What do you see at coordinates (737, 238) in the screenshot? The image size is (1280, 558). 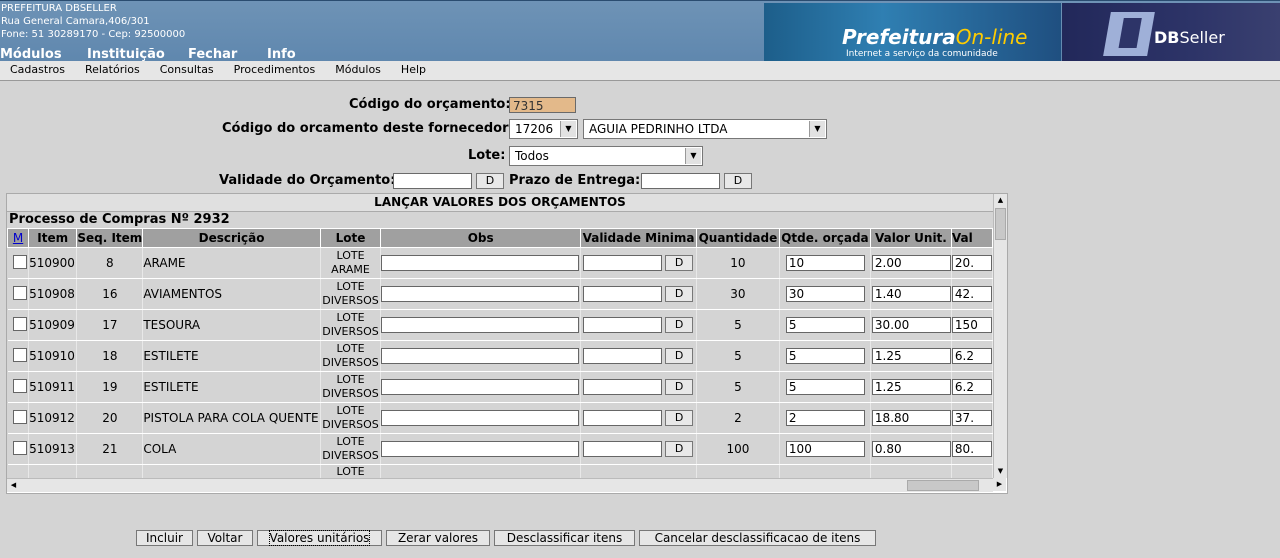 I see `header-quantidade: Quantidade` at bounding box center [737, 238].